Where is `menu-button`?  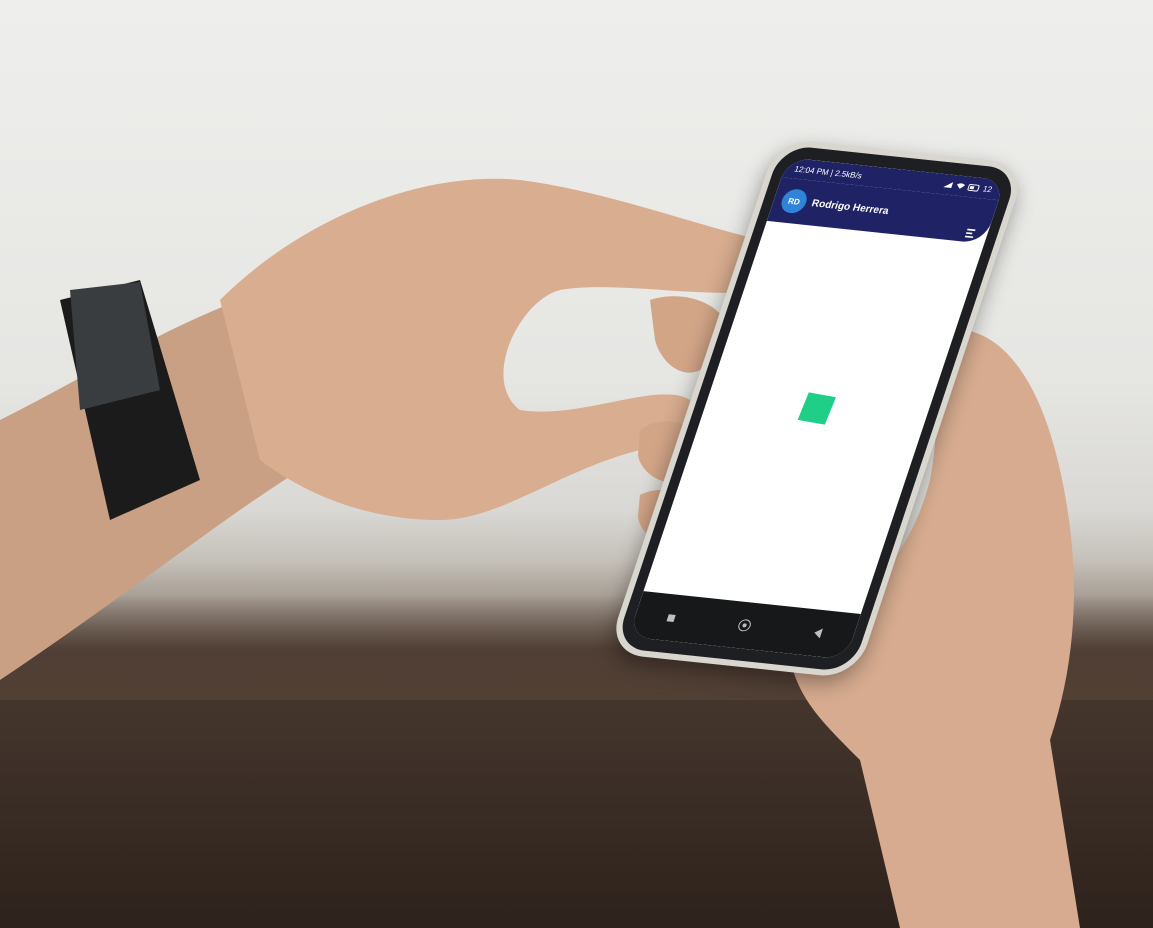
menu-button is located at coordinates (970, 233).